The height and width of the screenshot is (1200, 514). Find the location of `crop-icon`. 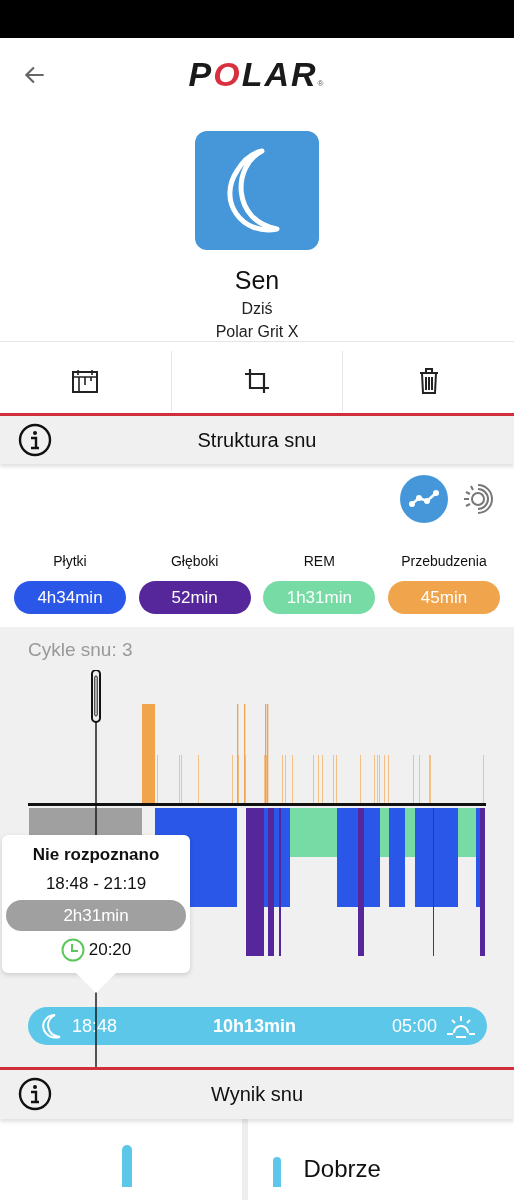

crop-icon is located at coordinates (257, 380).